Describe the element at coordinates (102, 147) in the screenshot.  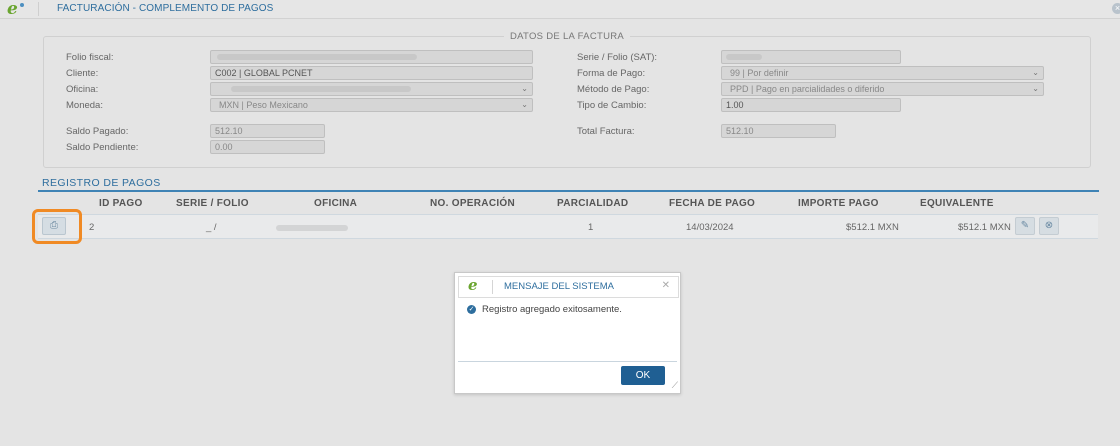
I see `saldo-pendiente-label: Saldo Pendiente:` at that location.